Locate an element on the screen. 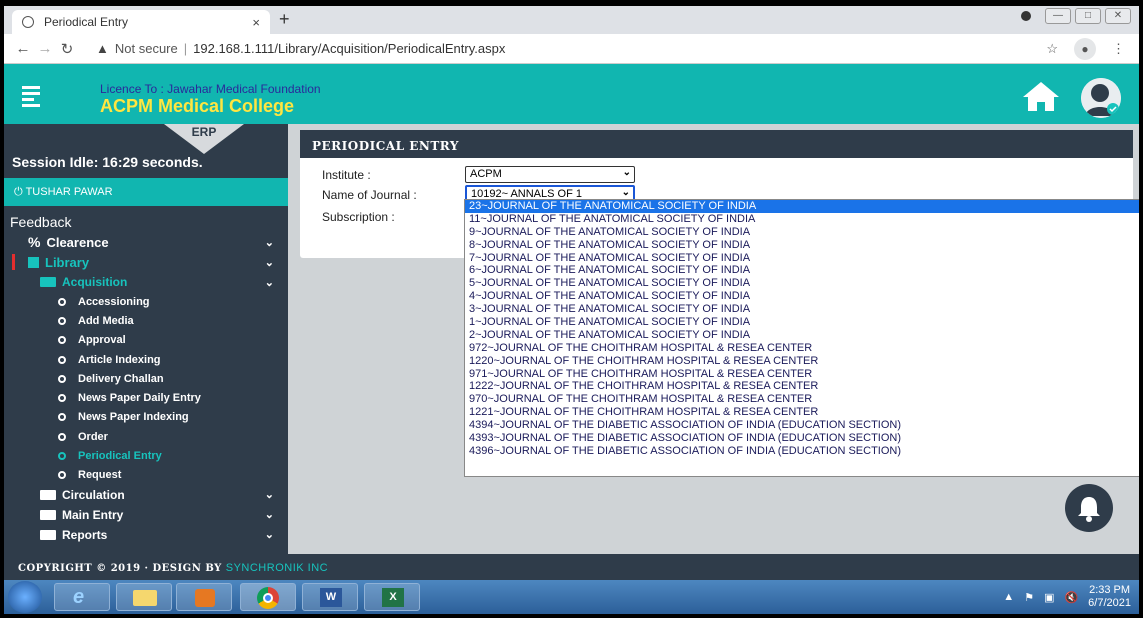 The image size is (1143, 618). sidebar-subitem: News Paper Daily Entry is located at coordinates (146, 397).